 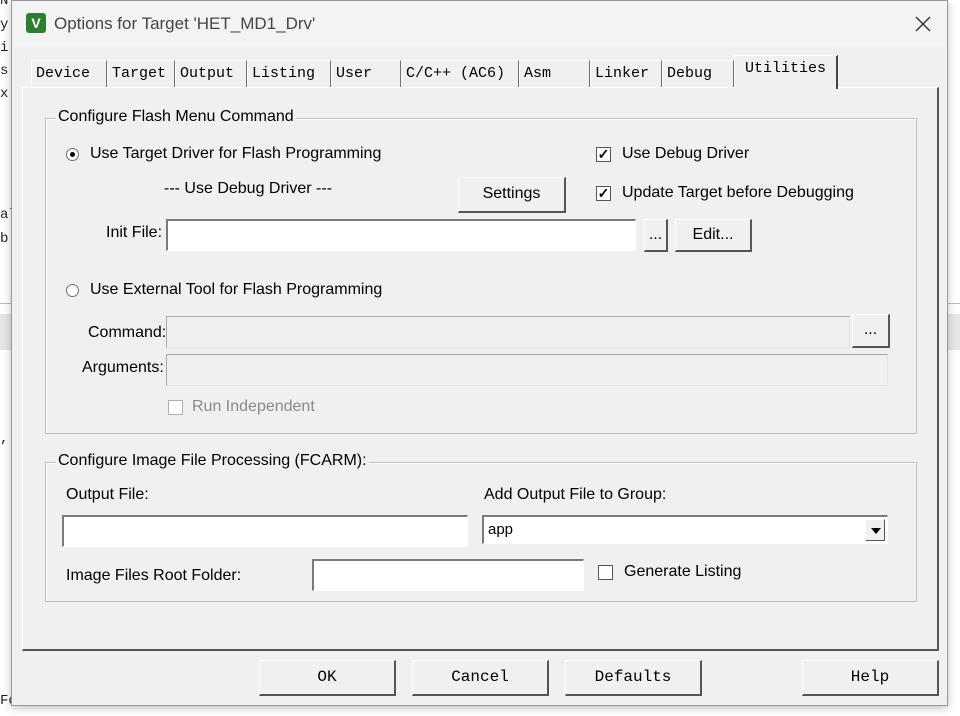 I want to click on run-independent-label: Run Independent, so click(x=253, y=407).